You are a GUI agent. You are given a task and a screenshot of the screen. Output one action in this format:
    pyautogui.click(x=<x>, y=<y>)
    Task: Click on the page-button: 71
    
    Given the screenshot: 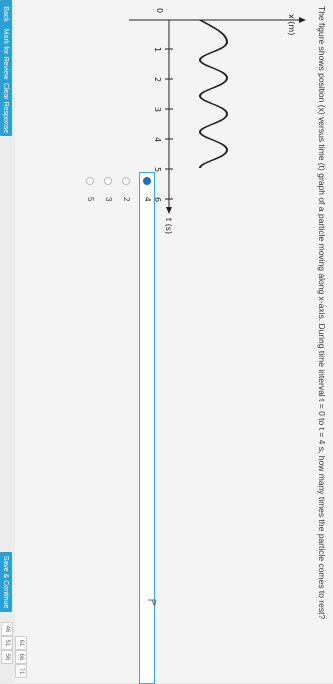 What is the action you would take?
    pyautogui.click(x=21, y=671)
    